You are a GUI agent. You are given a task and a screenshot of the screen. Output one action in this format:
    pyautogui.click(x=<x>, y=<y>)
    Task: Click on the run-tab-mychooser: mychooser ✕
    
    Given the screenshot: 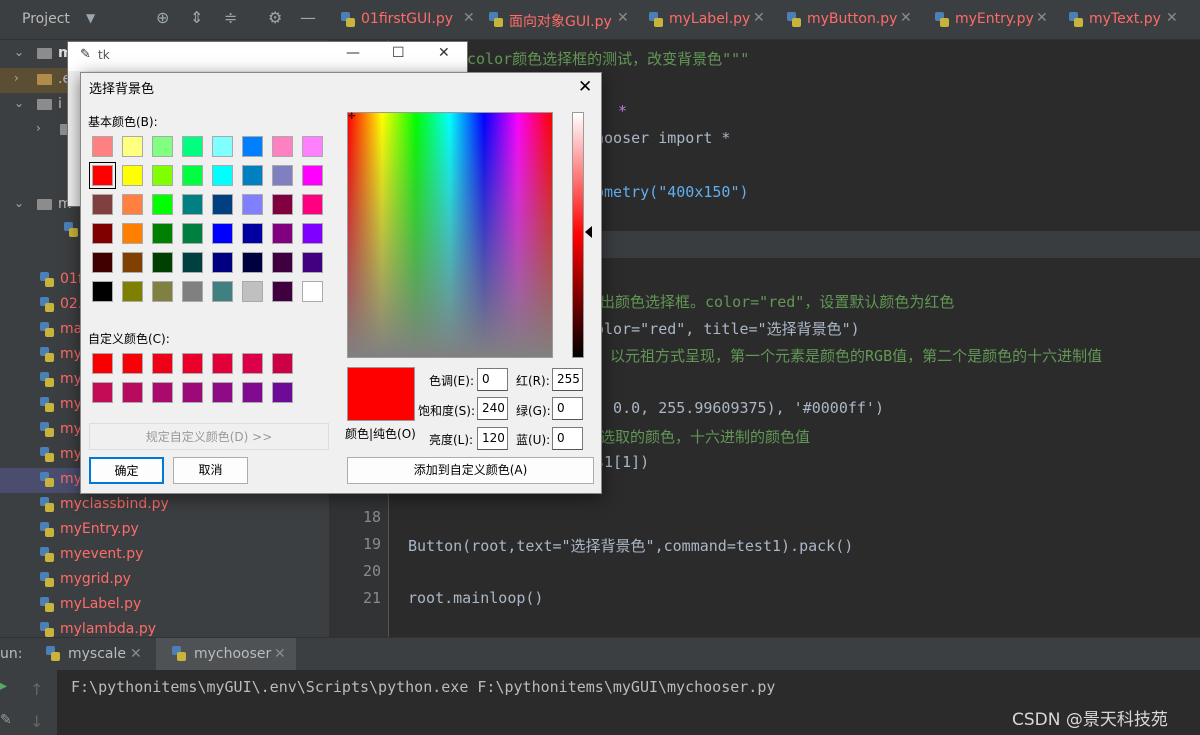 What is the action you would take?
    pyautogui.click(x=226, y=654)
    